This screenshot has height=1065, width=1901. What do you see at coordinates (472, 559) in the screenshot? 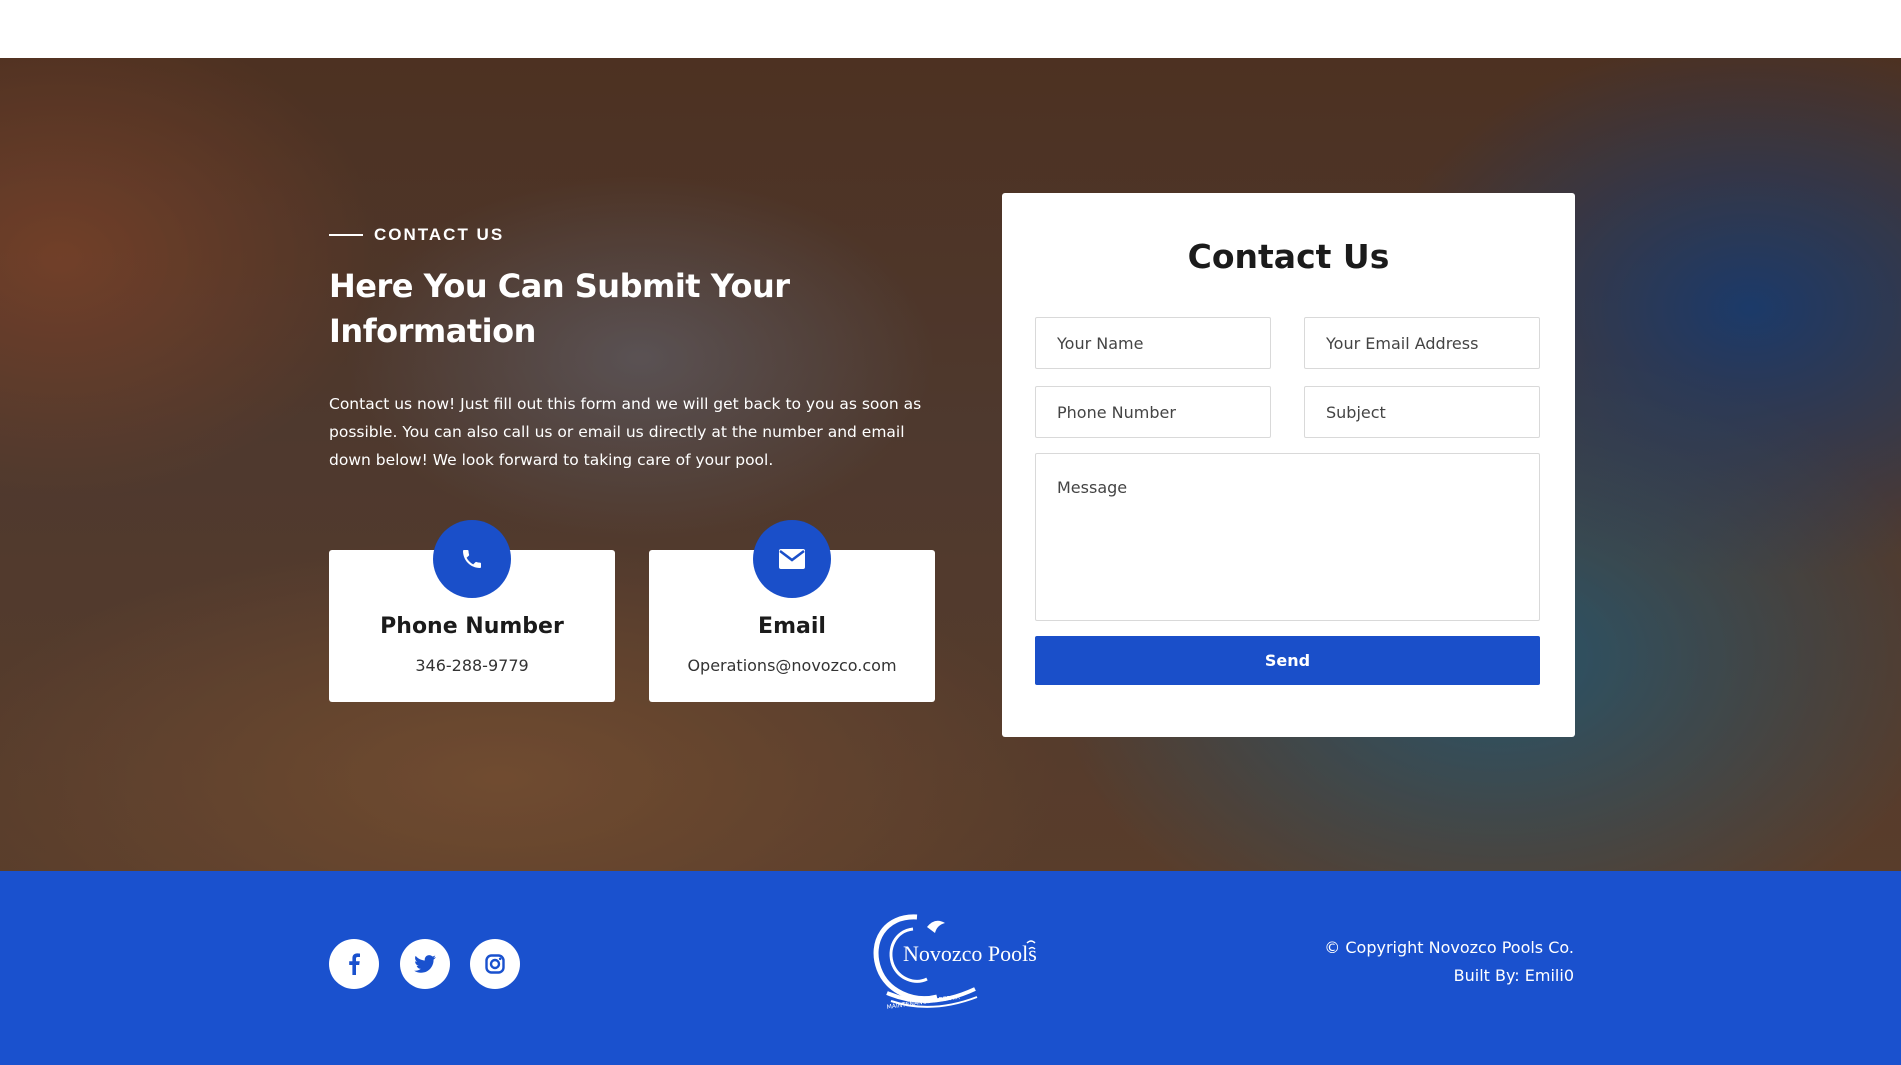
I see `phone-icon` at bounding box center [472, 559].